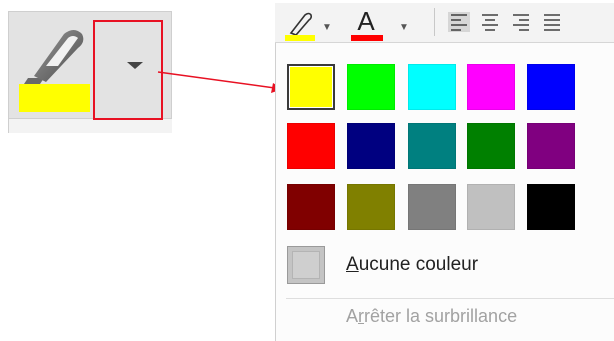  I want to click on highlighter-pen-icon, so click(54, 57).